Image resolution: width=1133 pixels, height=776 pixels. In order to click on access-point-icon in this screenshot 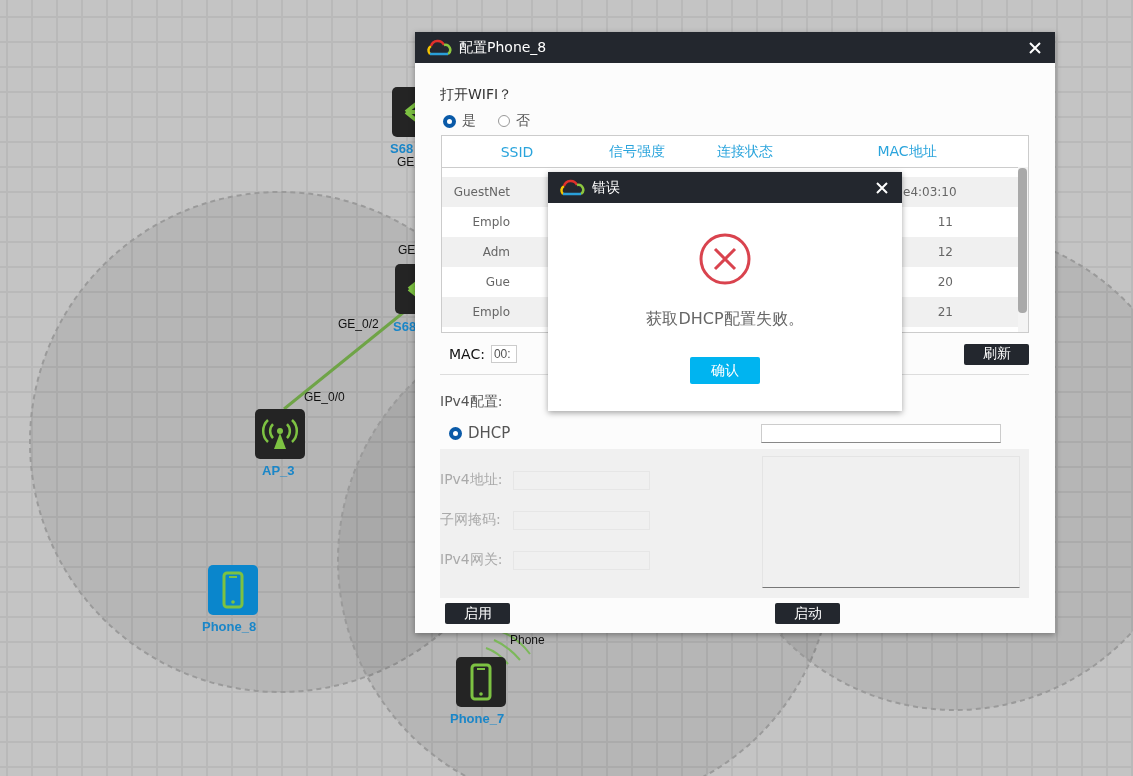, I will do `click(280, 434)`.